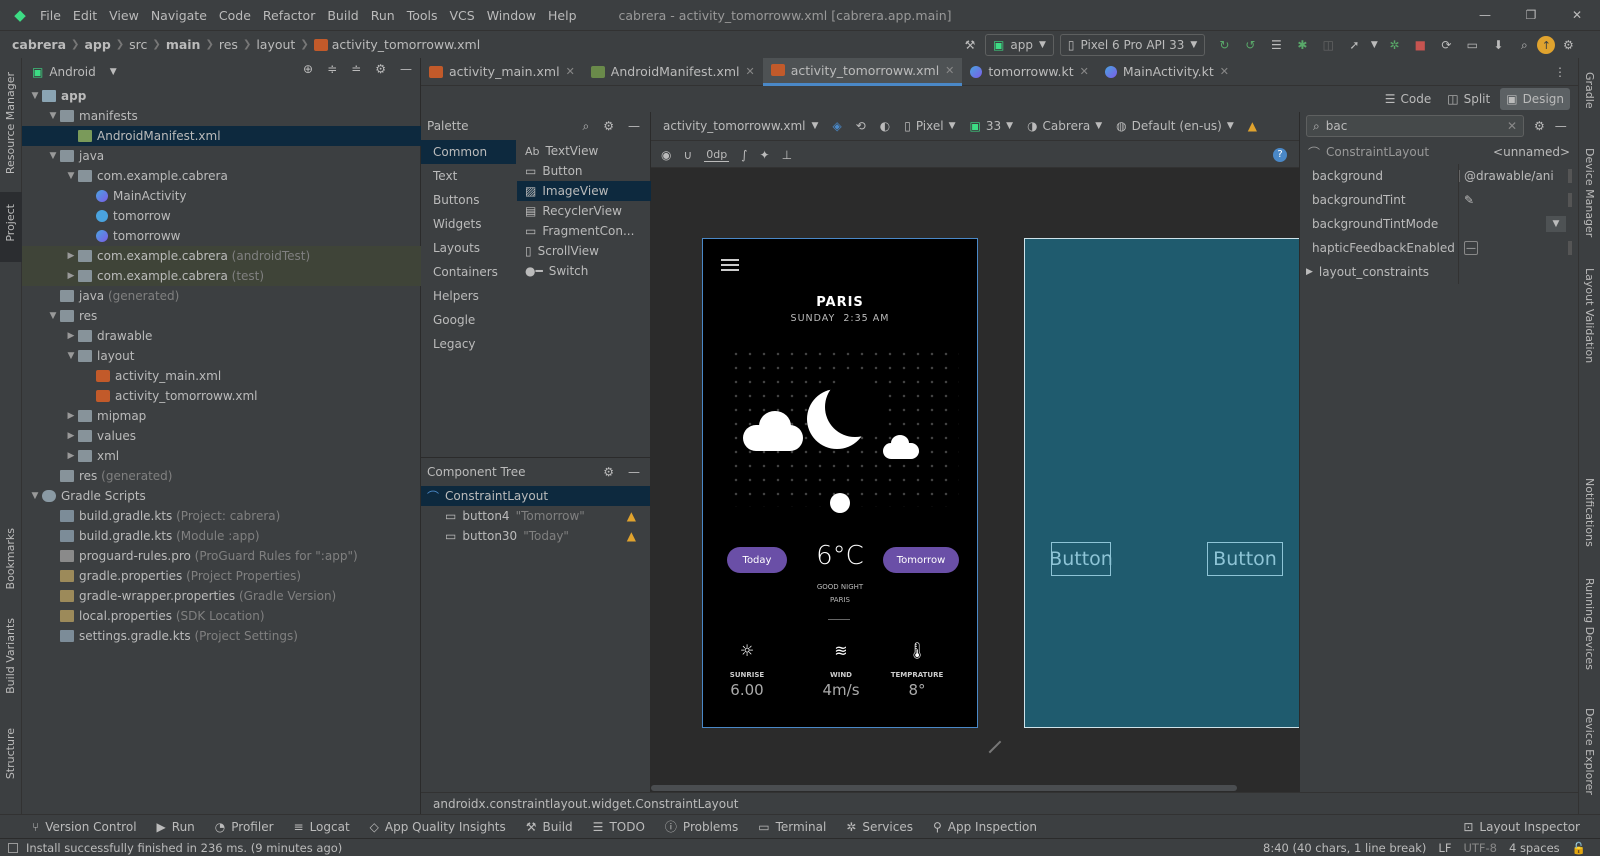 The image size is (1600, 856). What do you see at coordinates (1589, 751) in the screenshot?
I see `device-explorer-tab: Device Explorer` at bounding box center [1589, 751].